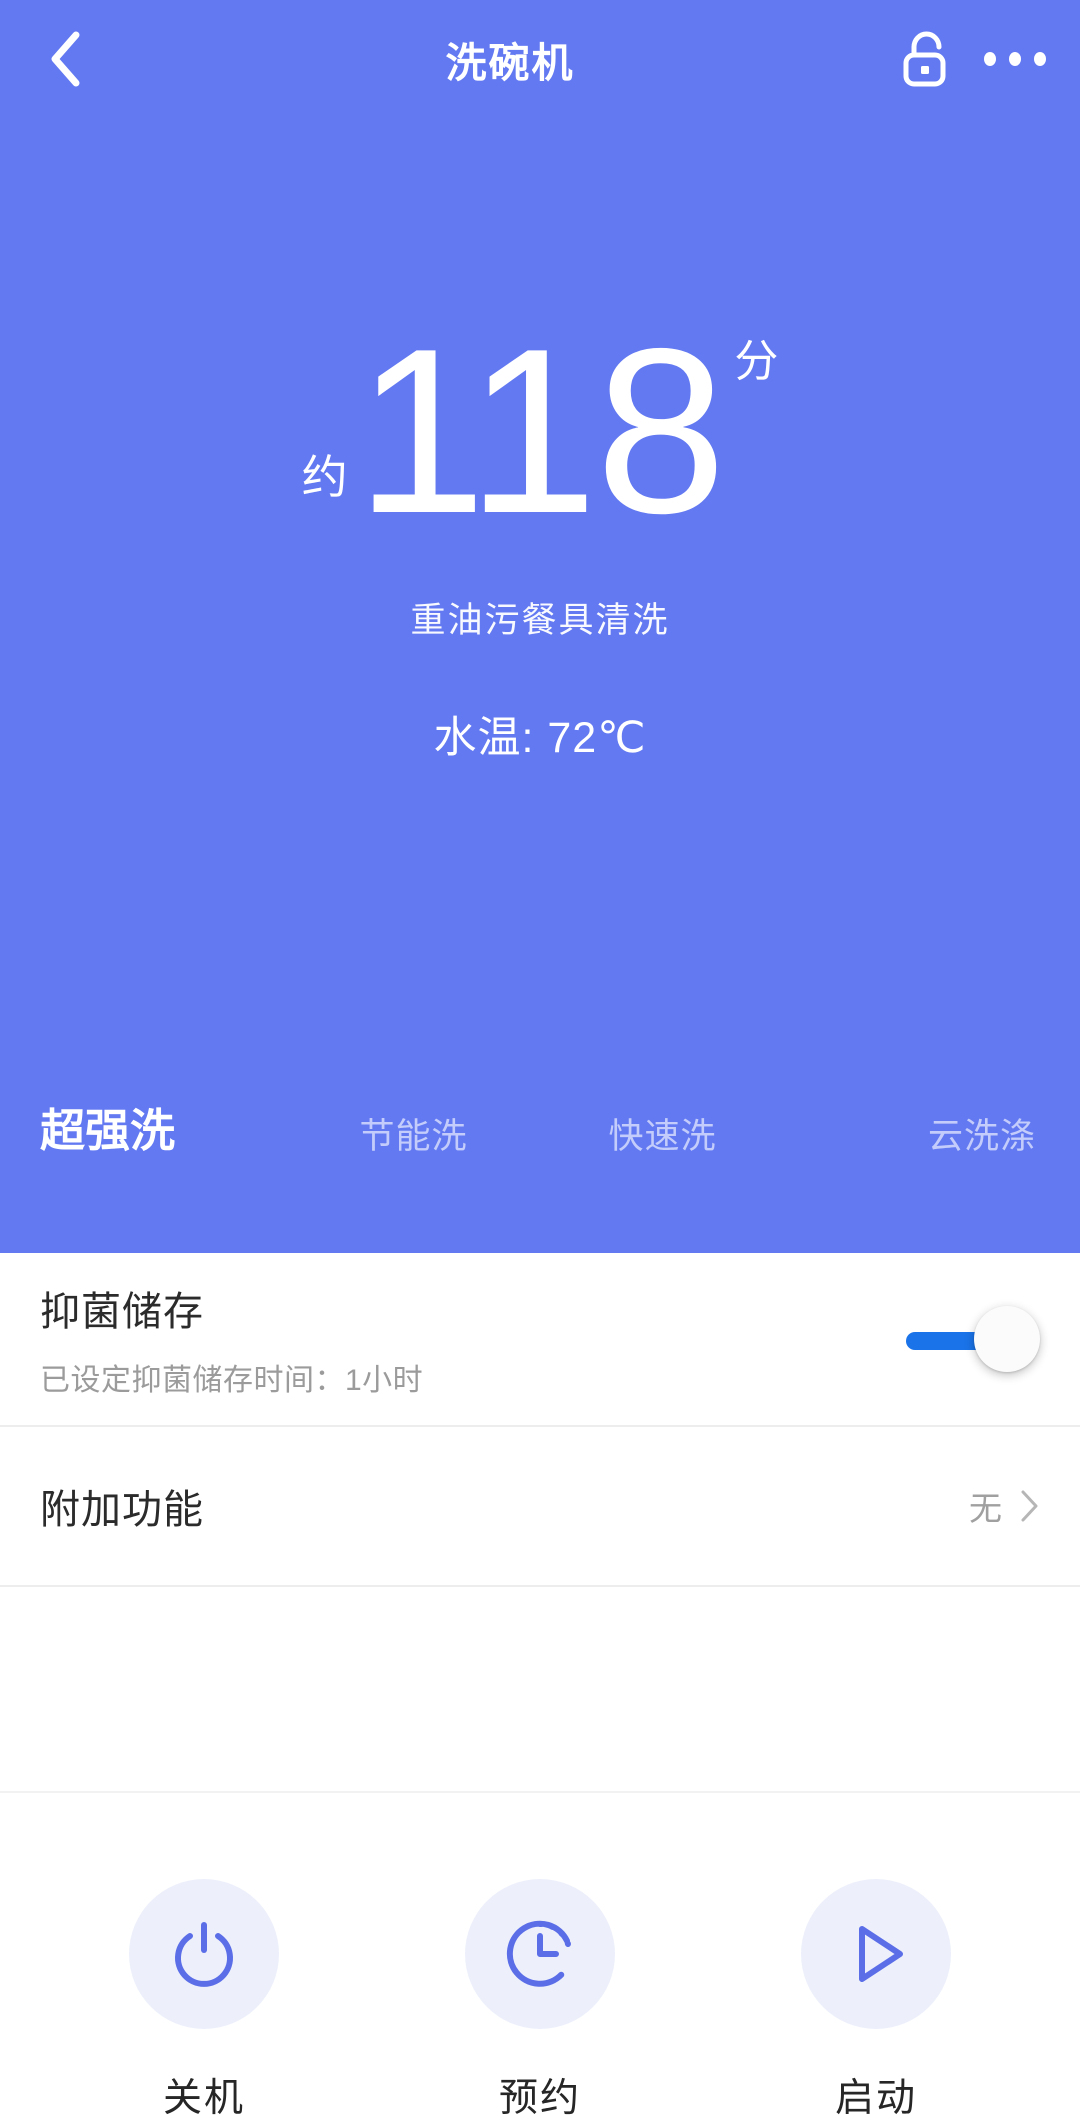  Describe the element at coordinates (911, 1135) in the screenshot. I see `tab-cloud-wash: 云洗涤` at that location.